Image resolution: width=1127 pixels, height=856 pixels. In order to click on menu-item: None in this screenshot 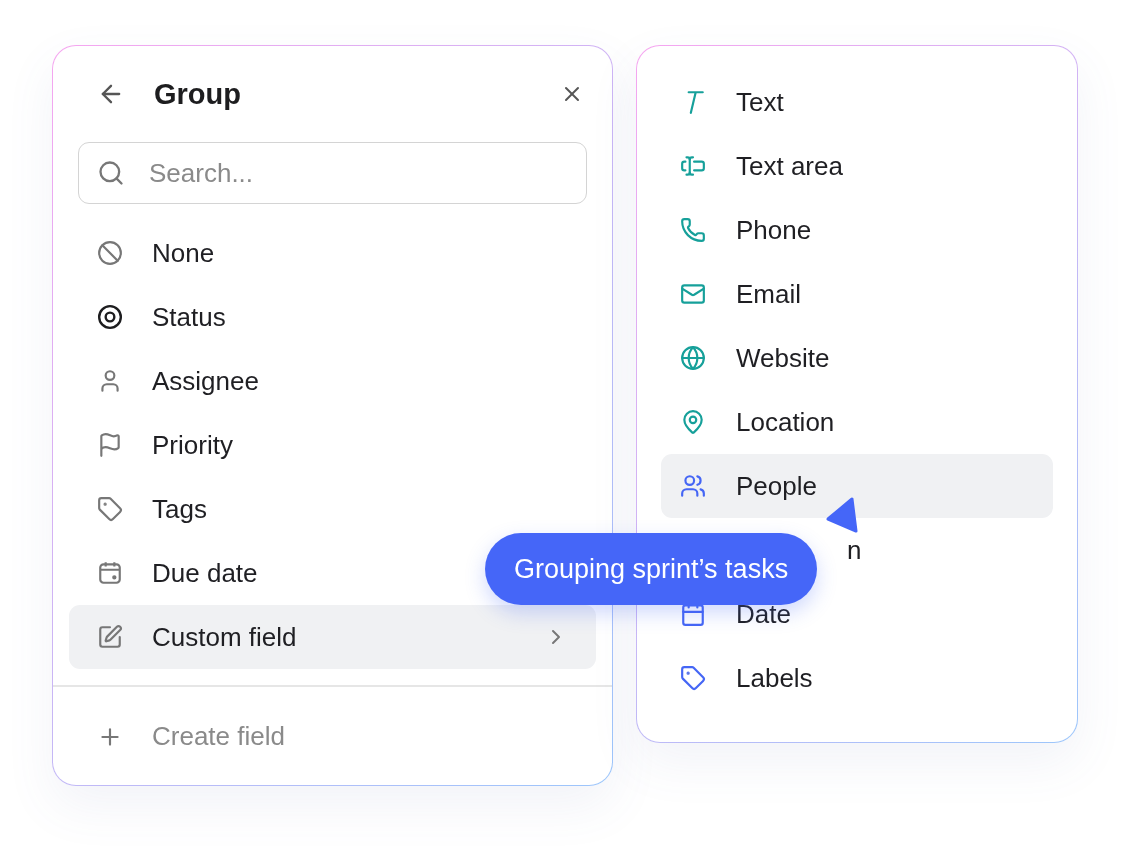, I will do `click(332, 253)`.